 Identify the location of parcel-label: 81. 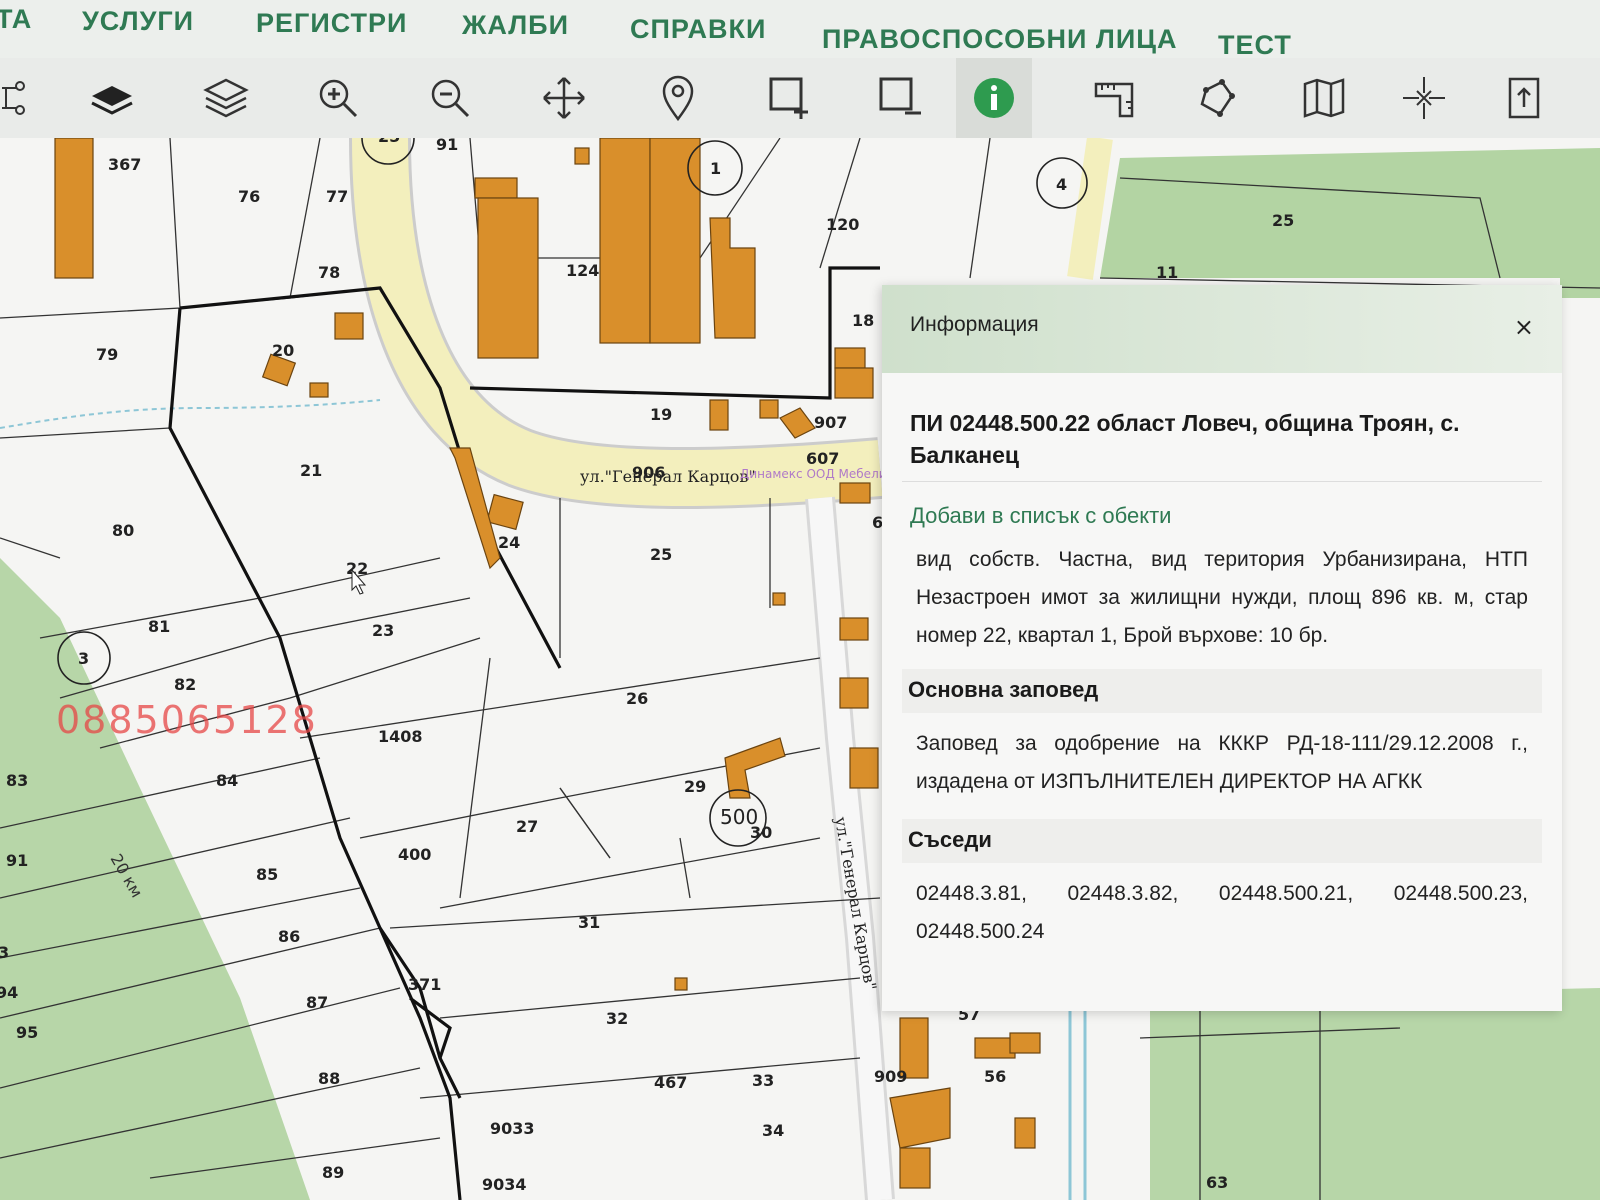
(159, 626).